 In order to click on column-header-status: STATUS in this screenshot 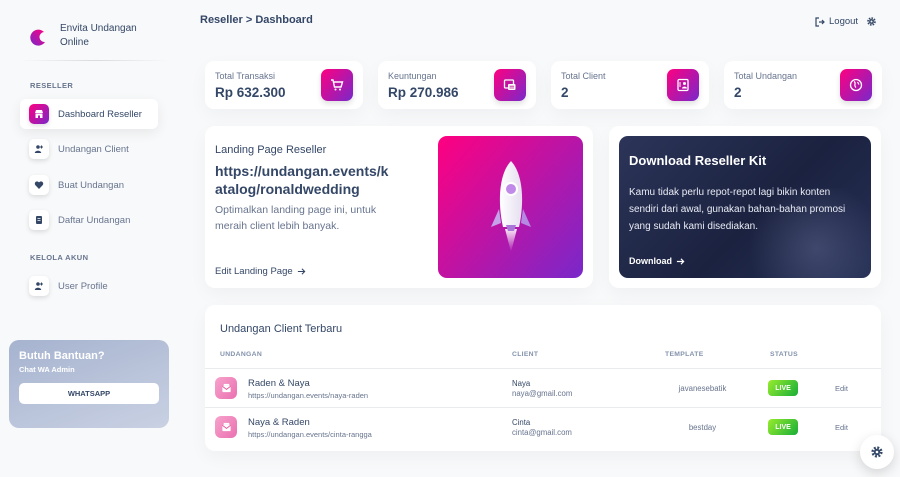, I will do `click(784, 354)`.